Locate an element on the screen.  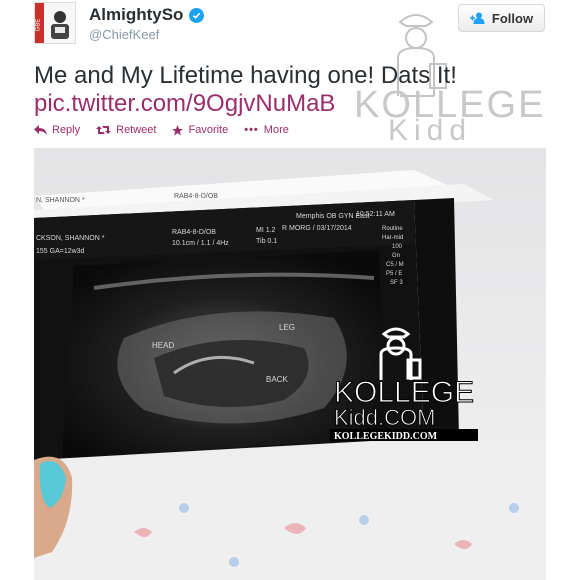
gn-label: Gn is located at coordinates (396, 256).